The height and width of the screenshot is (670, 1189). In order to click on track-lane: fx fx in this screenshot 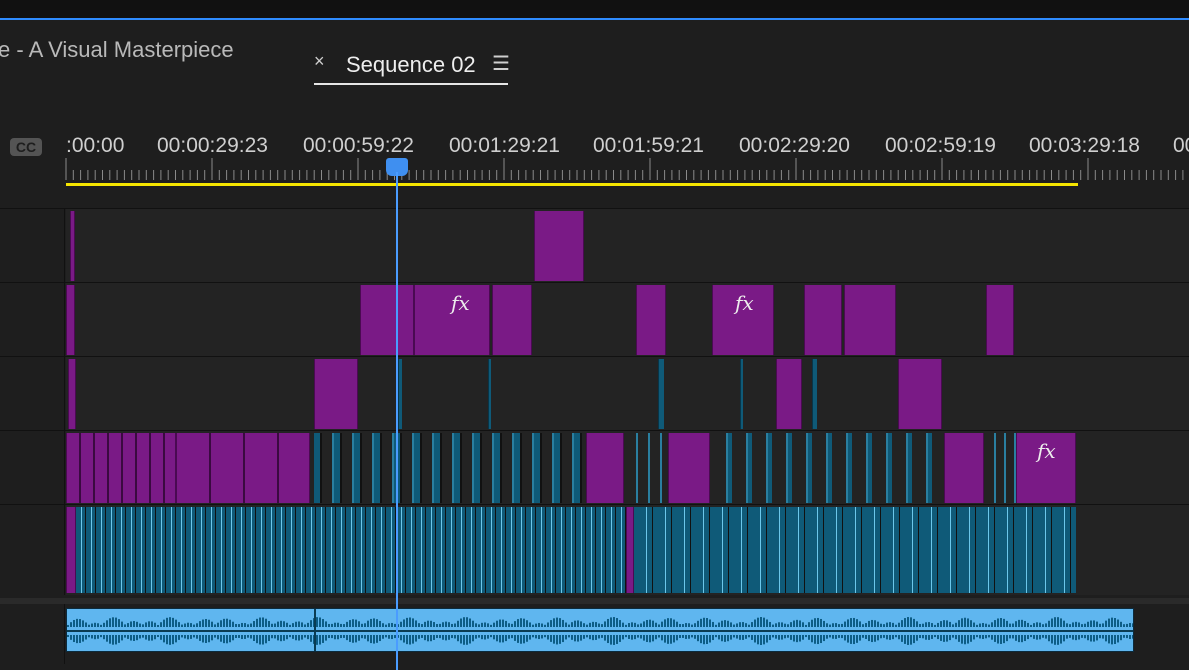, I will do `click(627, 320)`.